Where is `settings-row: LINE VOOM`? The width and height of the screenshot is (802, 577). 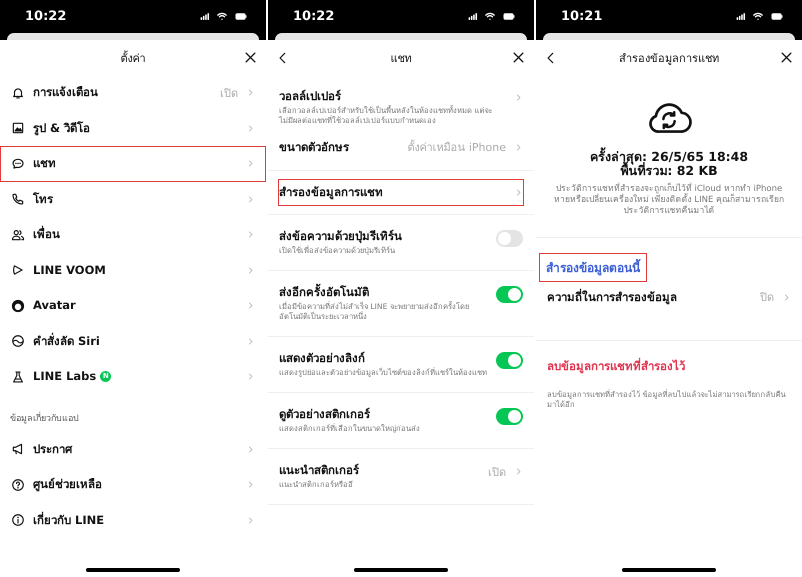 settings-row: LINE VOOM is located at coordinates (133, 270).